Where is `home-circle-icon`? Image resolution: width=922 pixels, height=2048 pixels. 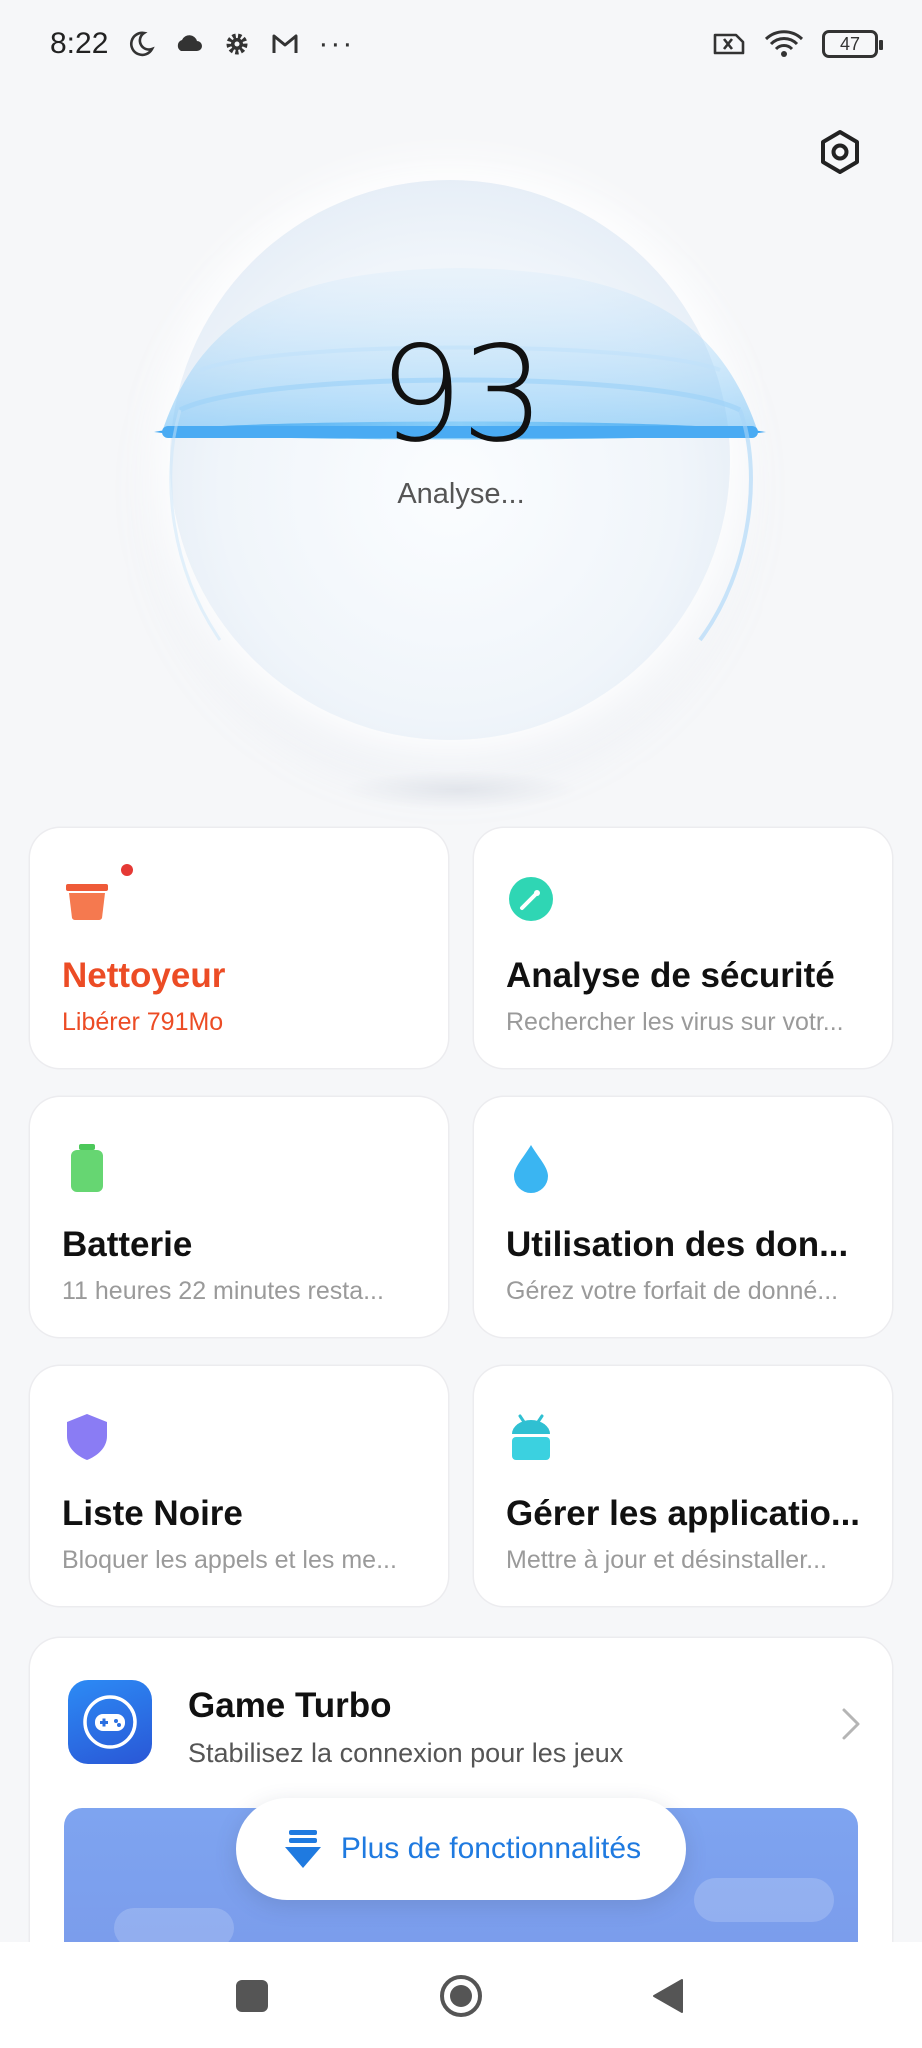 home-circle-icon is located at coordinates (461, 1996).